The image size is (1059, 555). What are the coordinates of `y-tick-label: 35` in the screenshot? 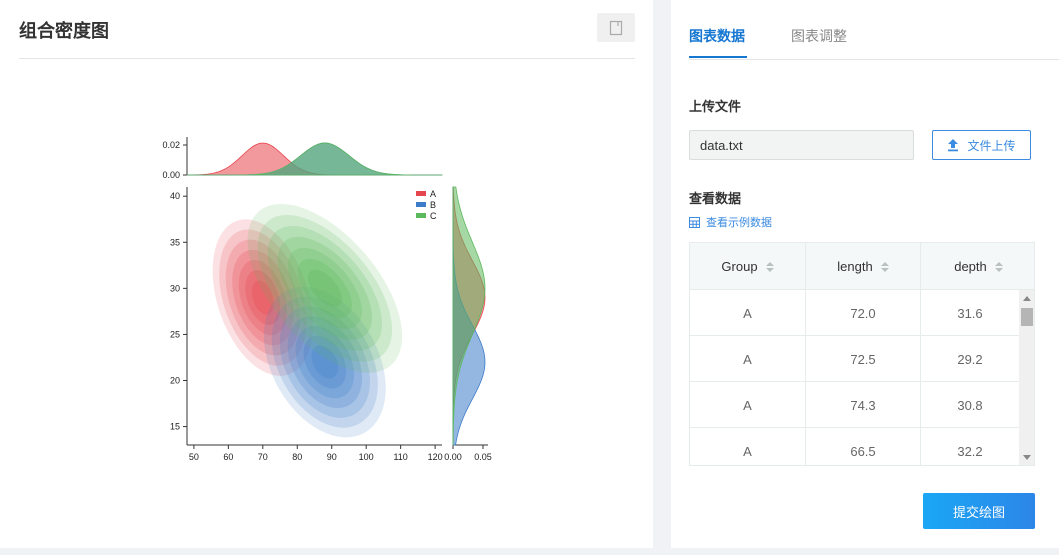 It's located at (175, 242).